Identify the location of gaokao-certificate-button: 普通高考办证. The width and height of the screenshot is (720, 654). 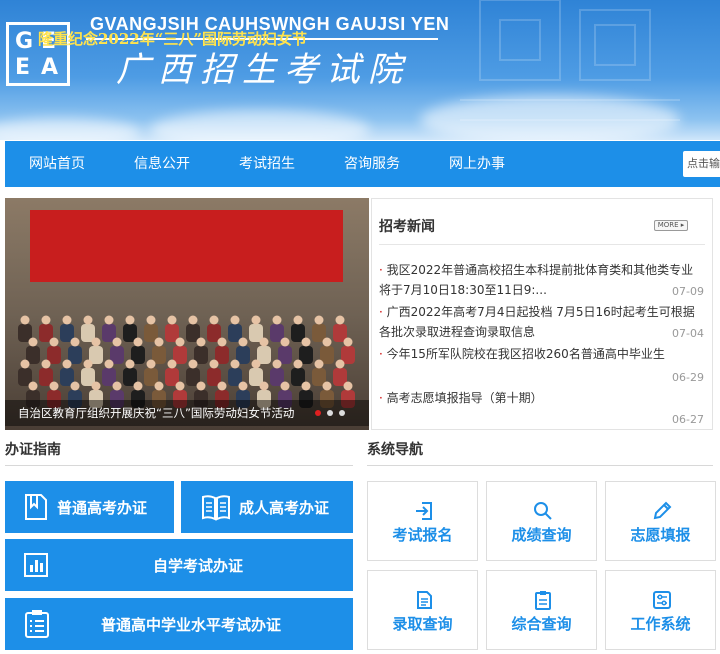
(89, 507).